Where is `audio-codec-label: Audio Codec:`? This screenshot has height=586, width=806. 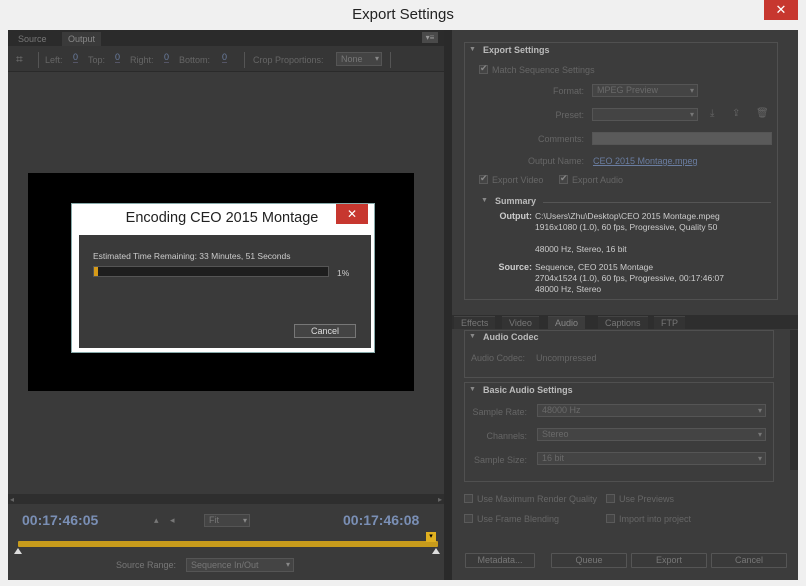 audio-codec-label: Audio Codec: is located at coordinates (498, 358).